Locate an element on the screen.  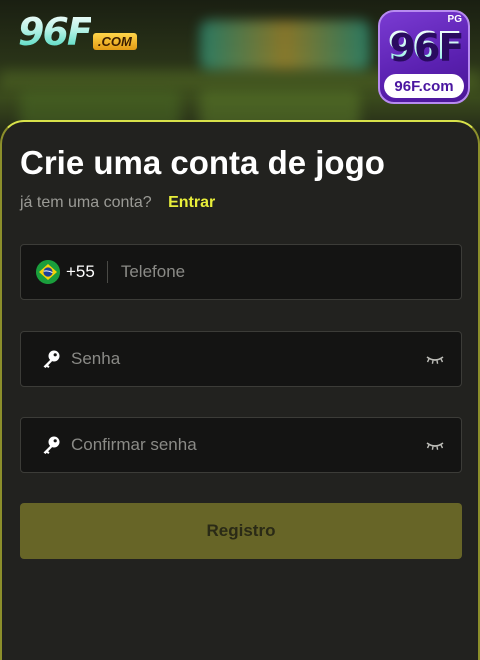
logo-suffix: .COM is located at coordinates (114, 41).